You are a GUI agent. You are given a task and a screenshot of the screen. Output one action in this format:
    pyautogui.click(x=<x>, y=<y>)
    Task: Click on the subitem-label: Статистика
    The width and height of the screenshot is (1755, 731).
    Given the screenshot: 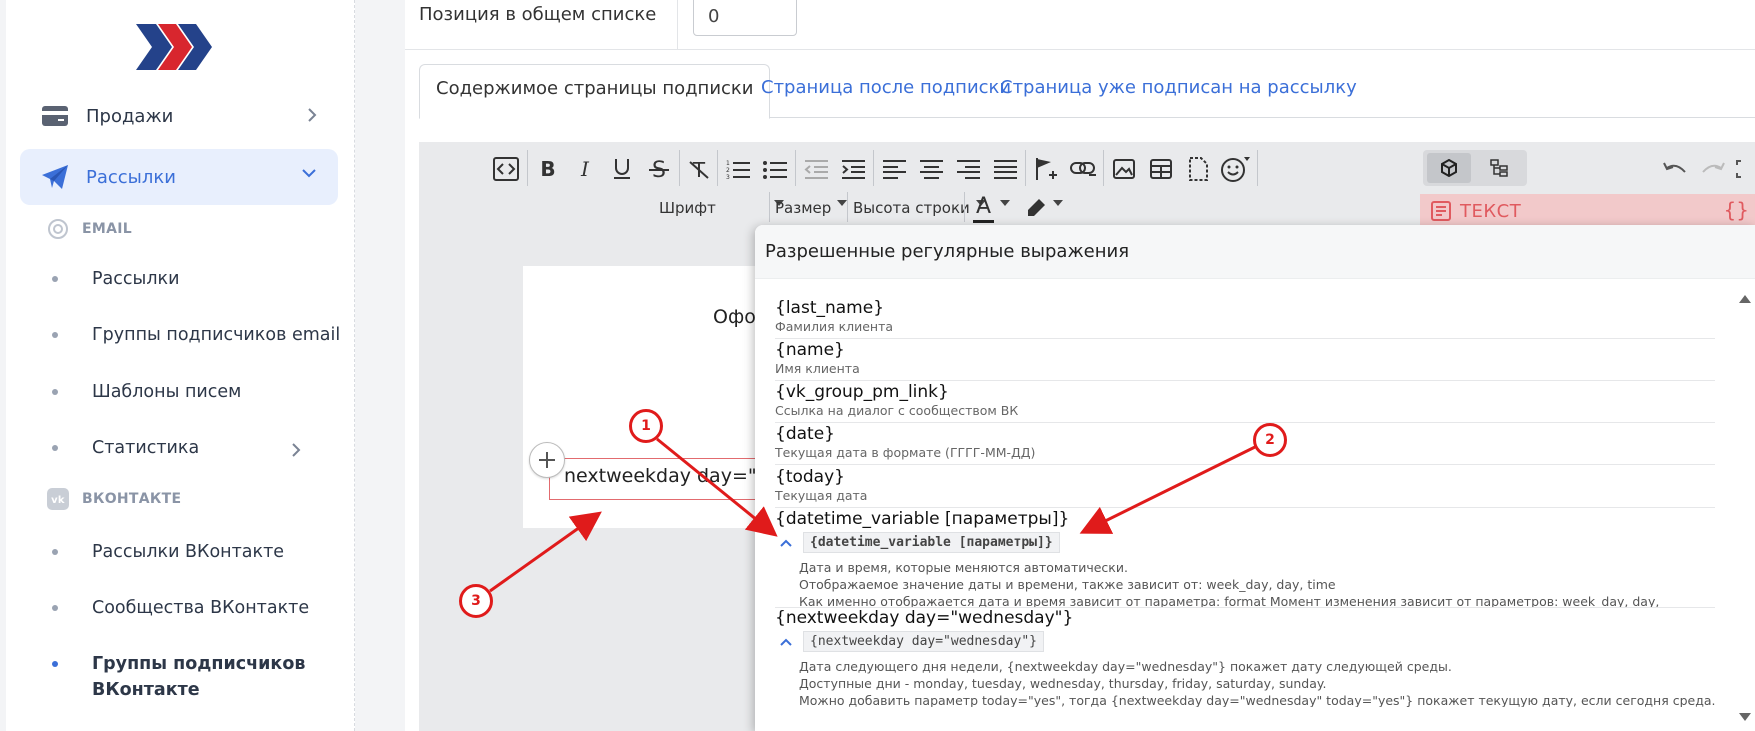 What is the action you would take?
    pyautogui.click(x=146, y=448)
    